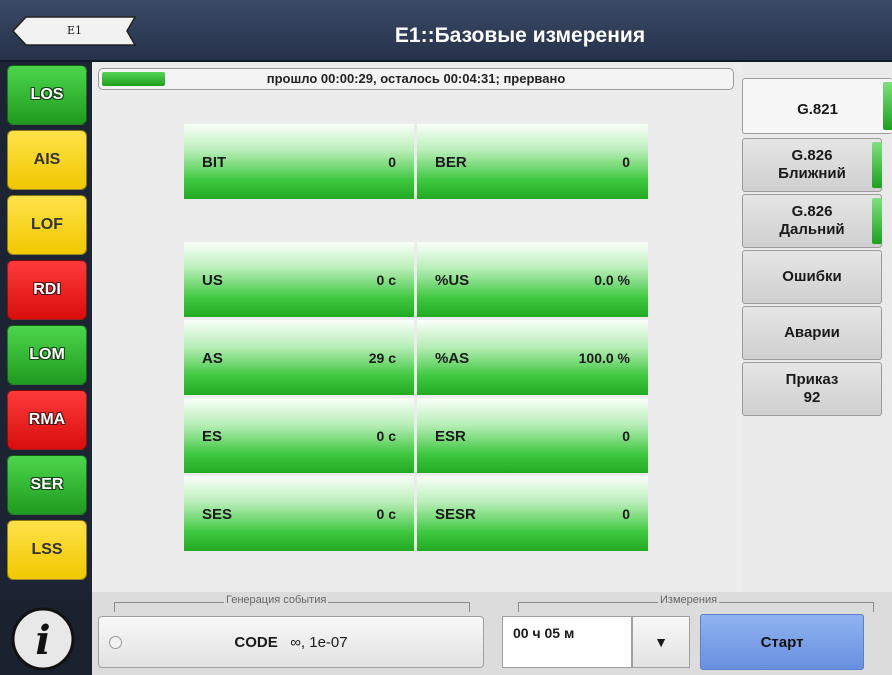 Image resolution: width=892 pixels, height=675 pixels. I want to click on esr-cell: ESR 0, so click(532, 435).